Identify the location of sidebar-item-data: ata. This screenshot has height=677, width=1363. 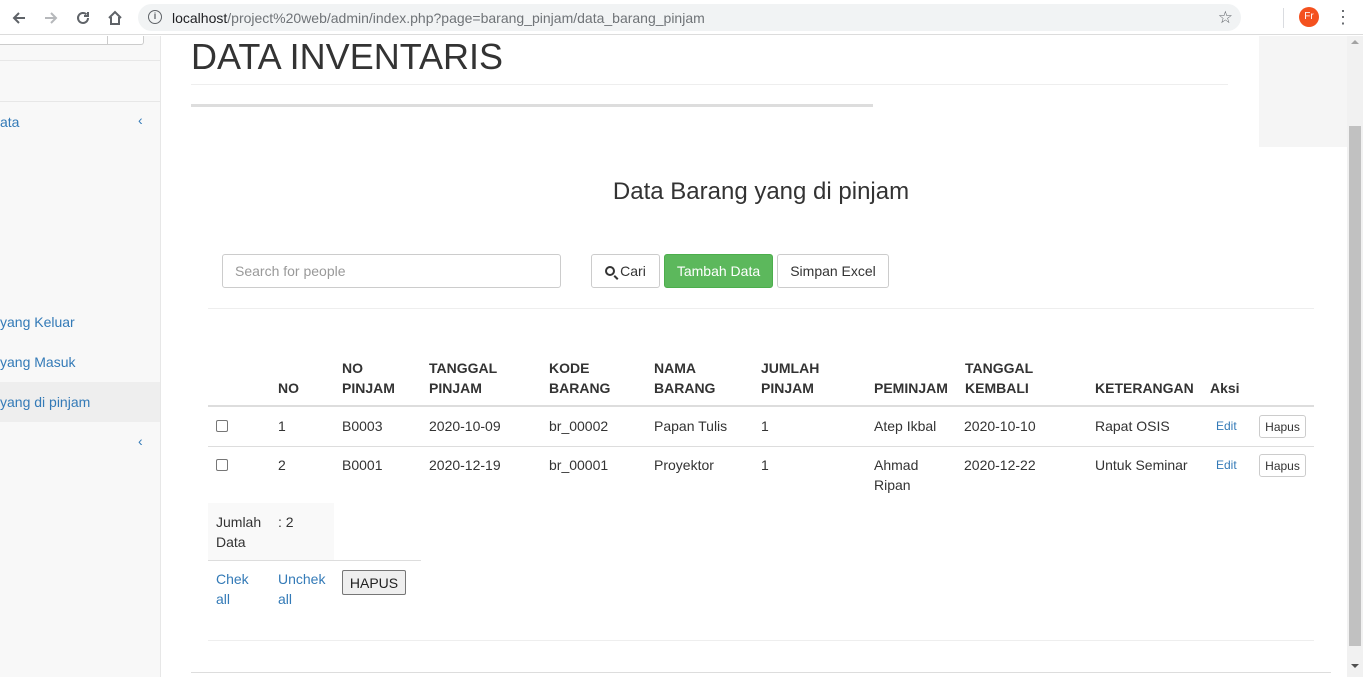
(9, 122).